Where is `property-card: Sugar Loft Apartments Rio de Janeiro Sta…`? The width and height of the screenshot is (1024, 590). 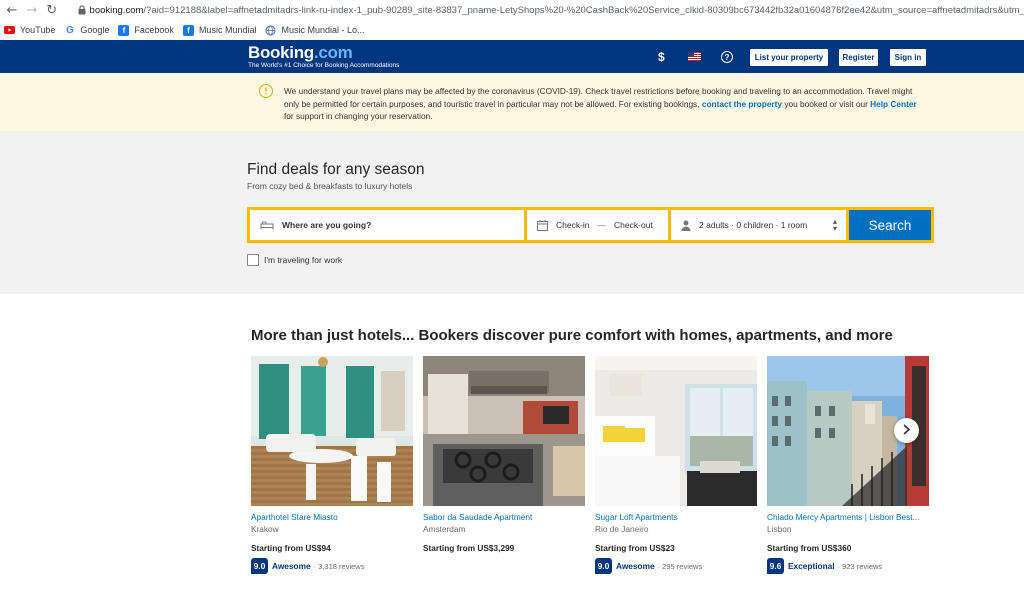
property-card: Sugar Loft Apartments Rio de Janeiro Sta… is located at coordinates (676, 465).